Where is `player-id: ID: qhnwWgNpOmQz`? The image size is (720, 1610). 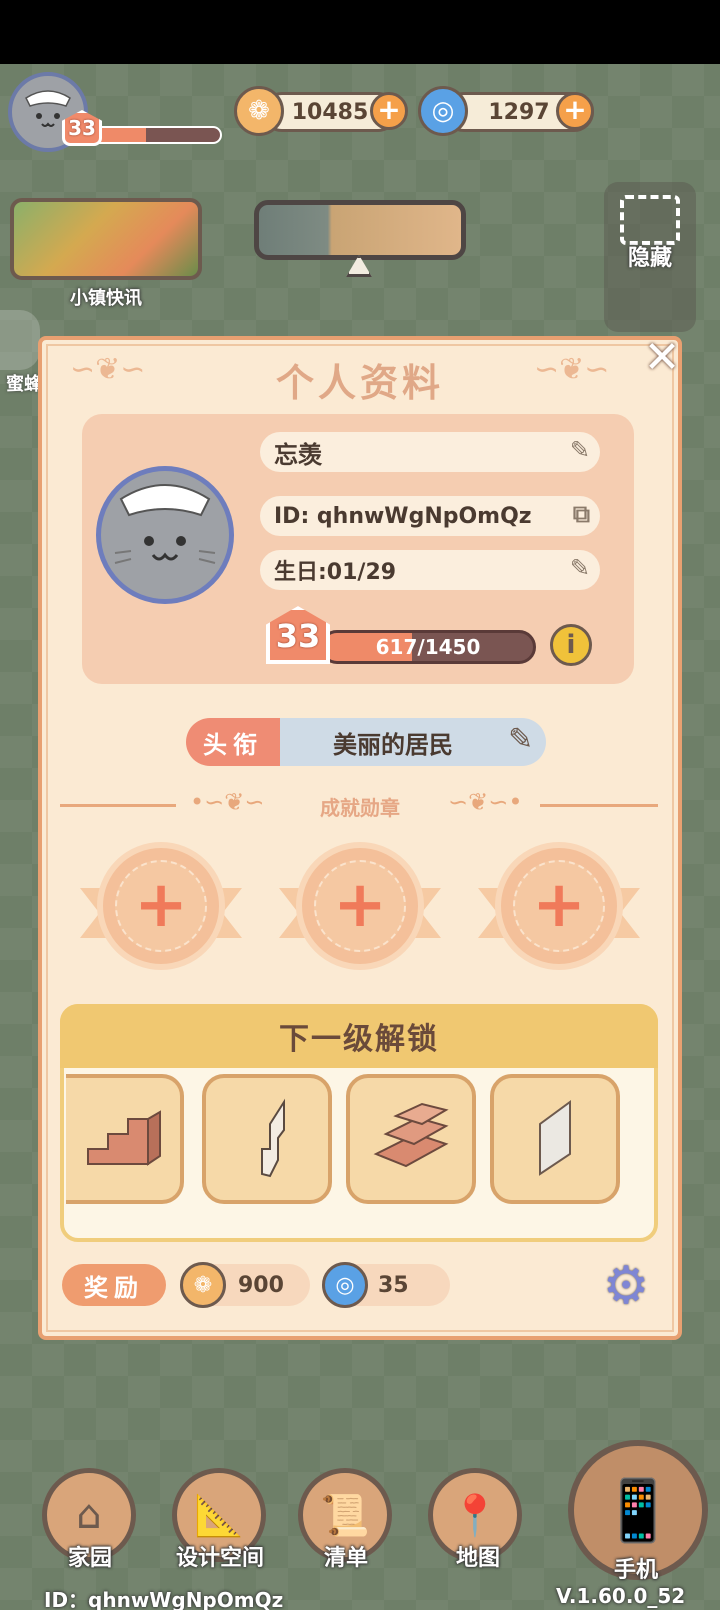 player-id: ID: qhnwWgNpOmQz is located at coordinates (403, 516).